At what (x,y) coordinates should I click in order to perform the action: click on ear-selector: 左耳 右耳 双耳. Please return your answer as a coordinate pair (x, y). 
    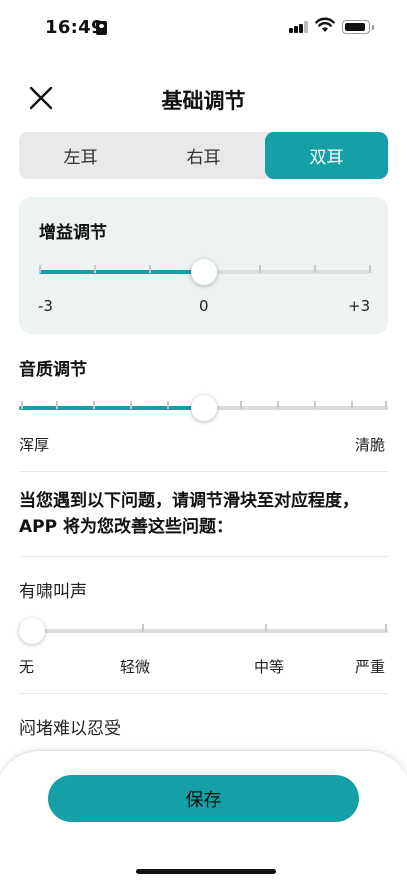
    Looking at the image, I should click on (203, 155).